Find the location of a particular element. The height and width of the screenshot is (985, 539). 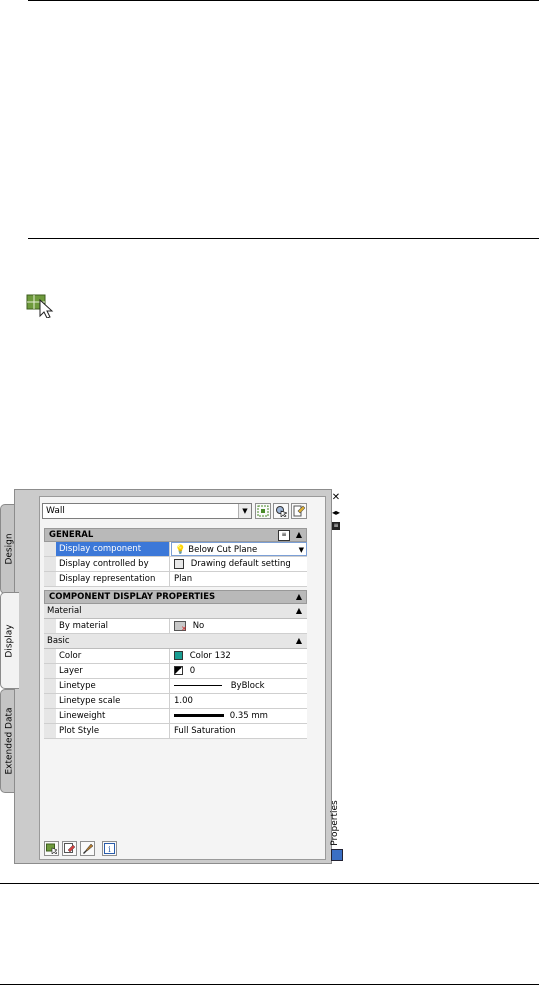

display-representation-label: Display representation is located at coordinates (113, 579).